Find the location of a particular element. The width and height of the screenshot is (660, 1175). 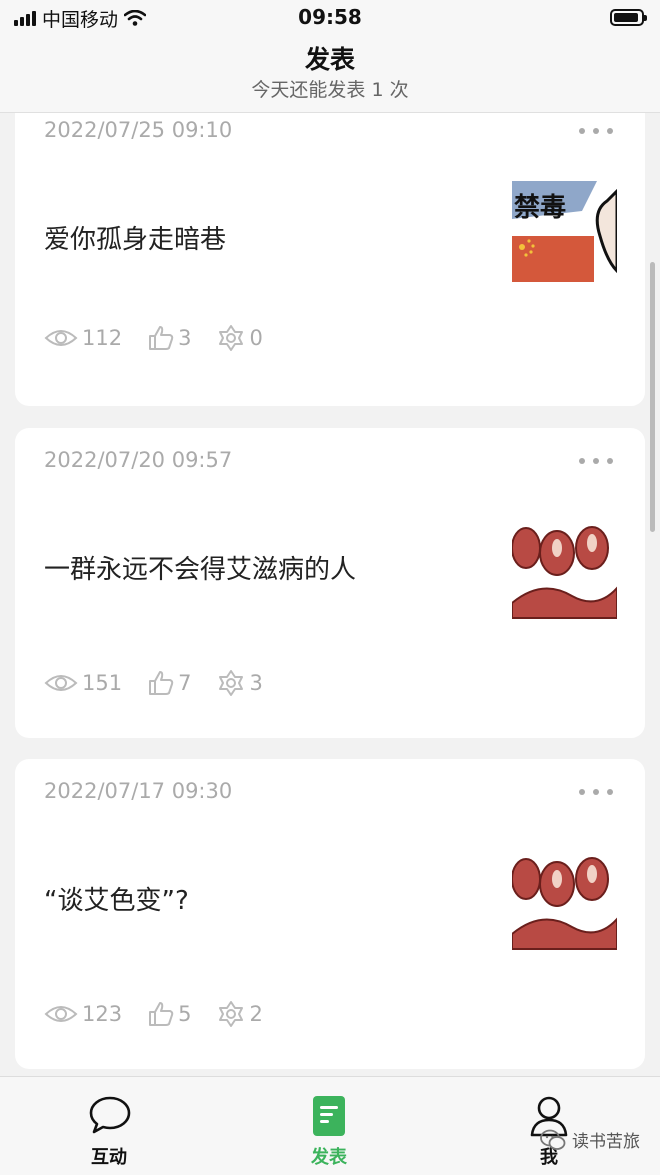

post-stats: 112 3 0 is located at coordinates (166, 338).